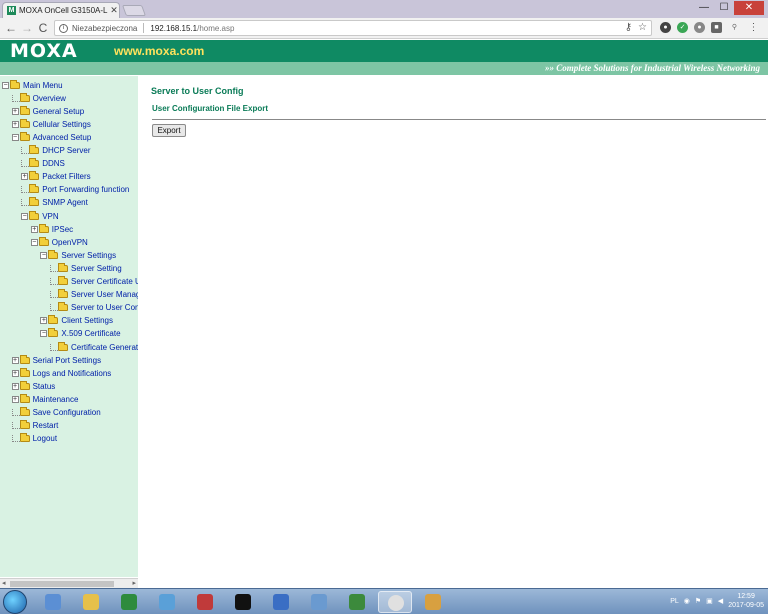 This screenshot has height=614, width=768. I want to click on tree-item: + Serial Port Settings, so click(56, 360).